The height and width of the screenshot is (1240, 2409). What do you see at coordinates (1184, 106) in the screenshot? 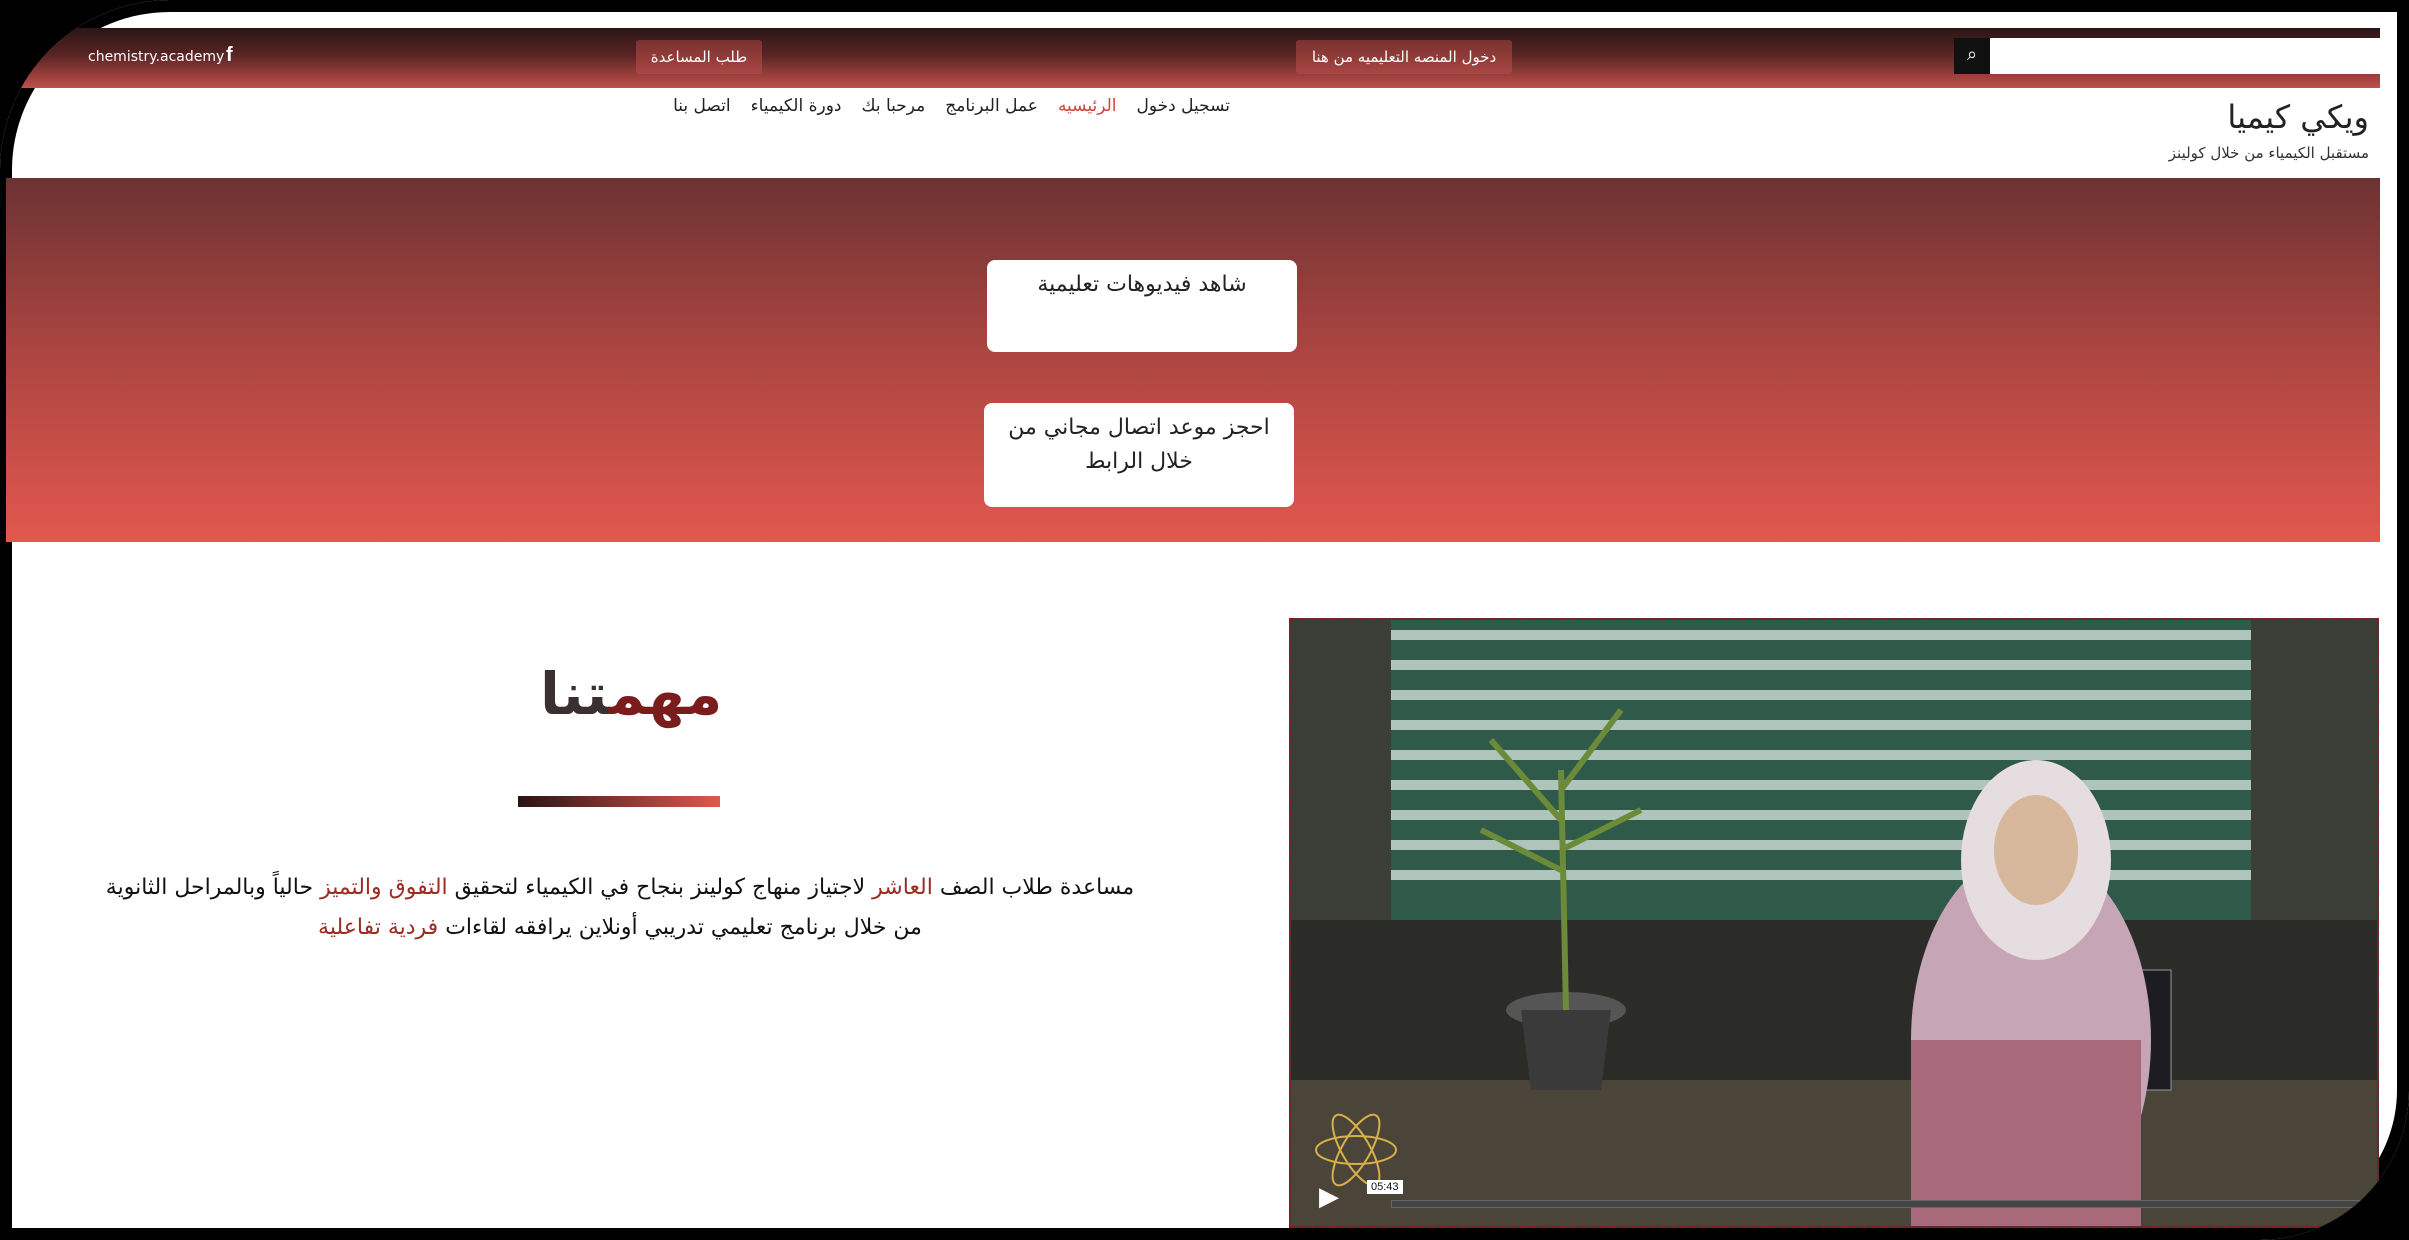
I see `nav-item-login: تسجيل دخول` at bounding box center [1184, 106].